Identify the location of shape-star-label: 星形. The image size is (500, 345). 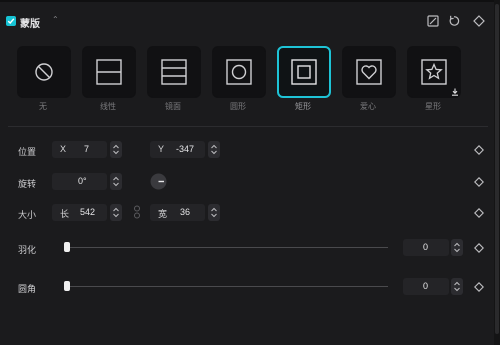
(433, 106).